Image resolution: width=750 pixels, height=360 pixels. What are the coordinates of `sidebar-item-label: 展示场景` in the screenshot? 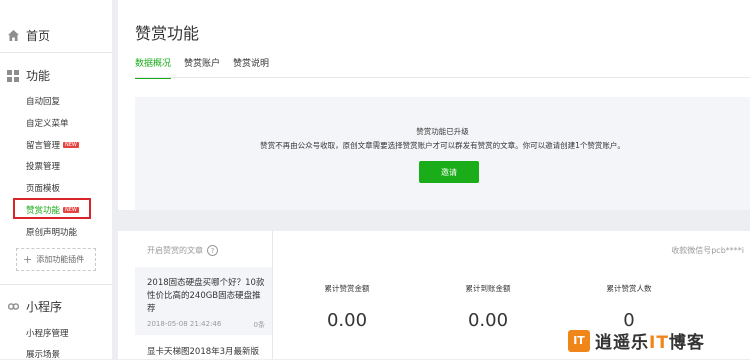 It's located at (43, 355).